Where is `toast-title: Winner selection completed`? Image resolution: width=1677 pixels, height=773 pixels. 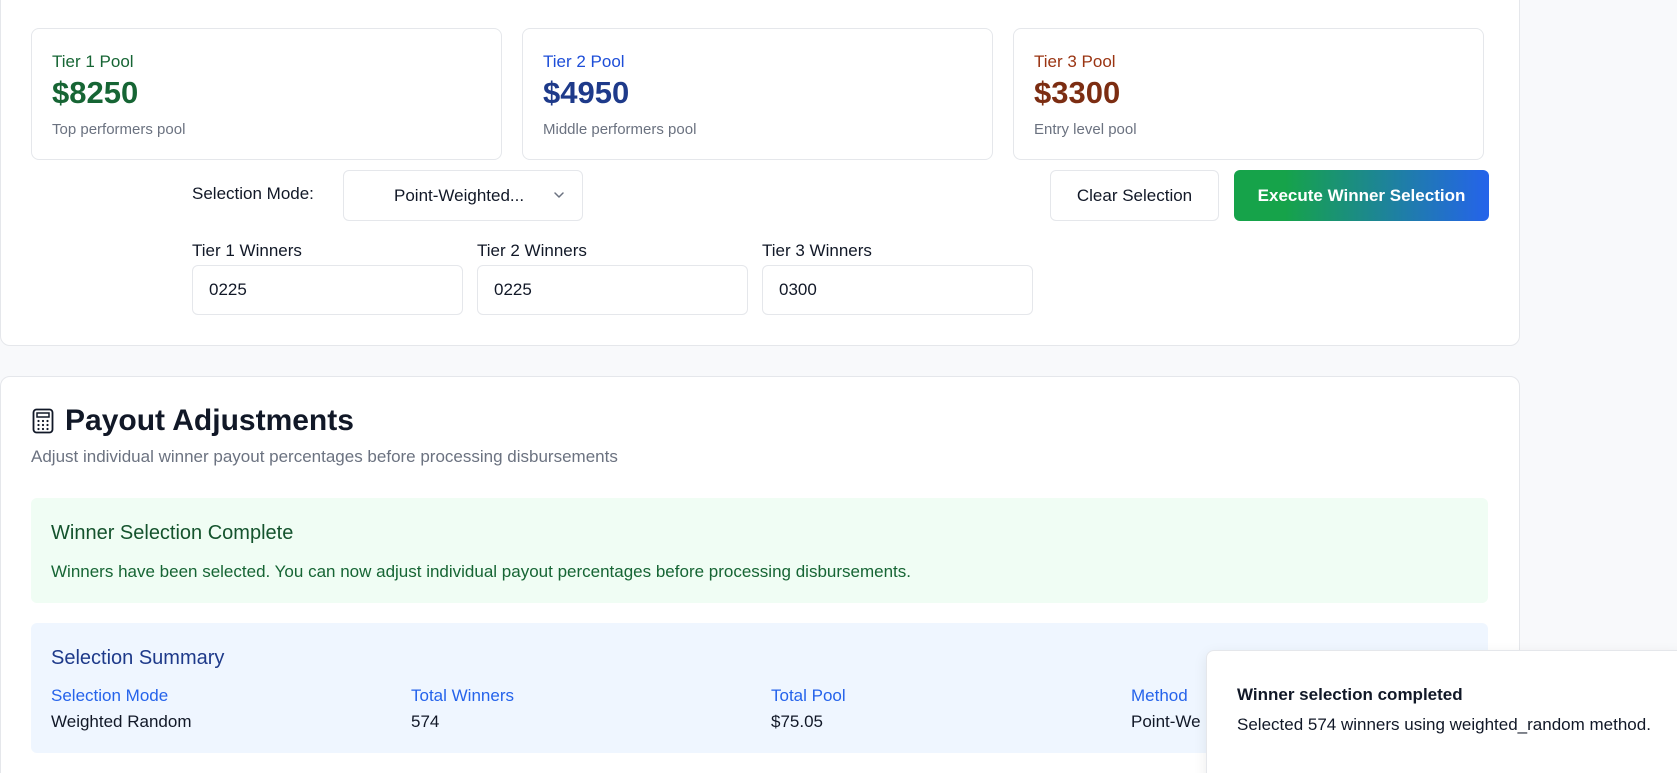
toast-title: Winner selection completed is located at coordinates (1350, 694).